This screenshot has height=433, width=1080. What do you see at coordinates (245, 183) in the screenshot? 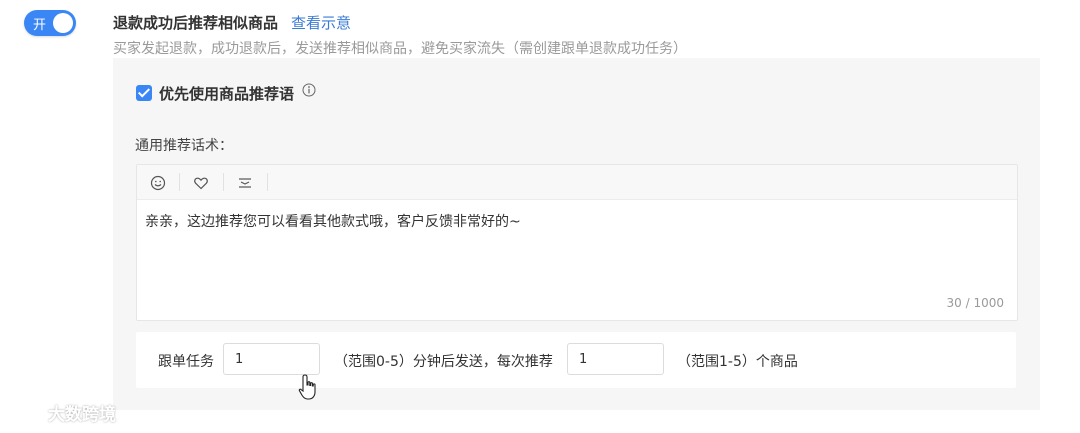
I see `text-align-icon` at bounding box center [245, 183].